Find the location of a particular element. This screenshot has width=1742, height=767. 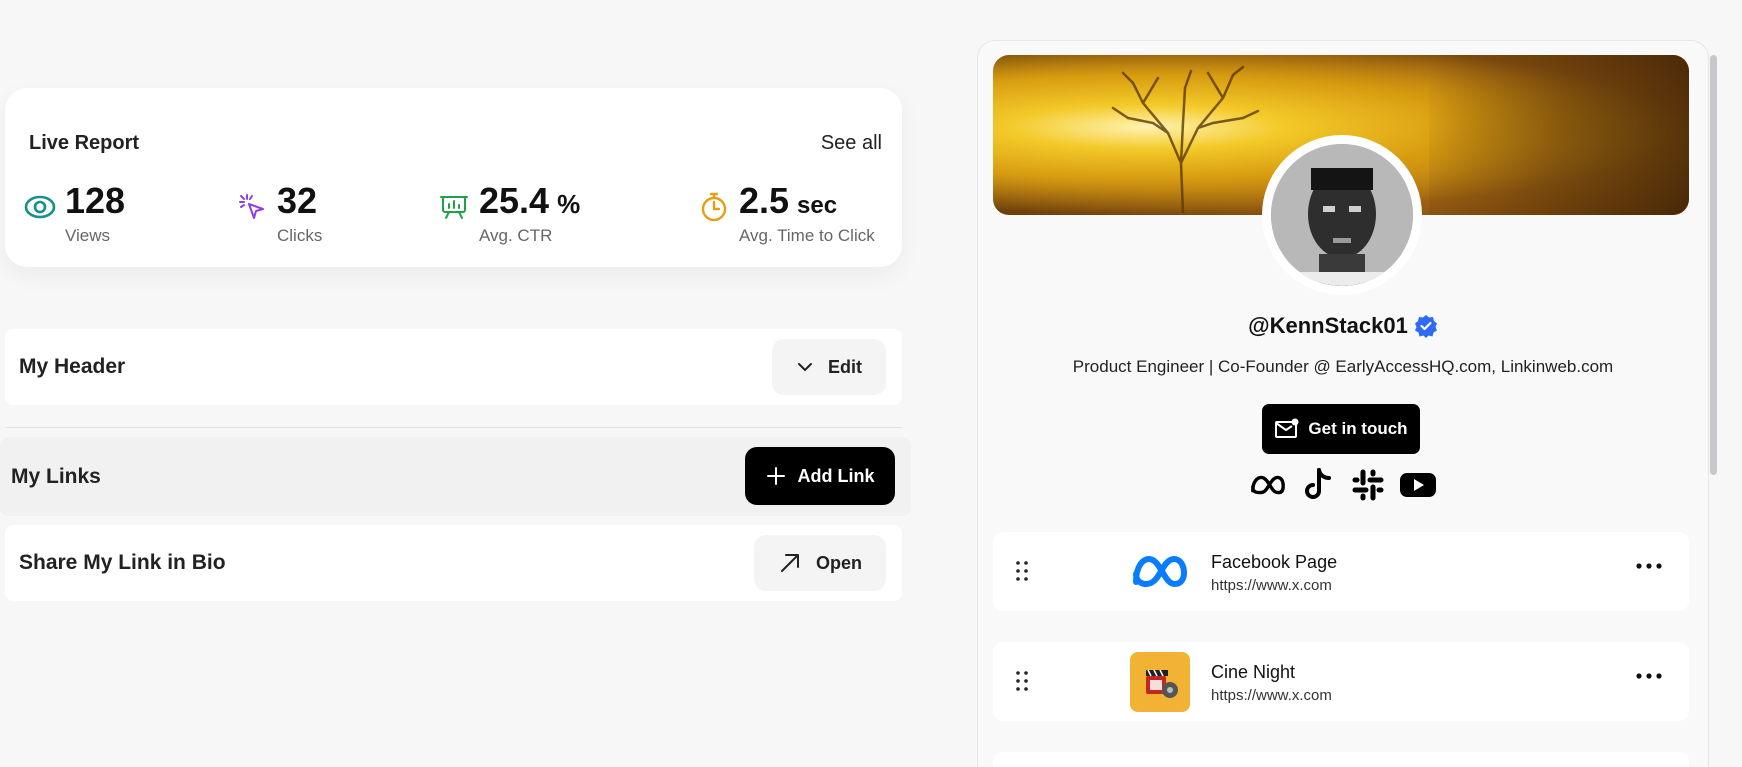

clicks-label: Clicks is located at coordinates (300, 235).